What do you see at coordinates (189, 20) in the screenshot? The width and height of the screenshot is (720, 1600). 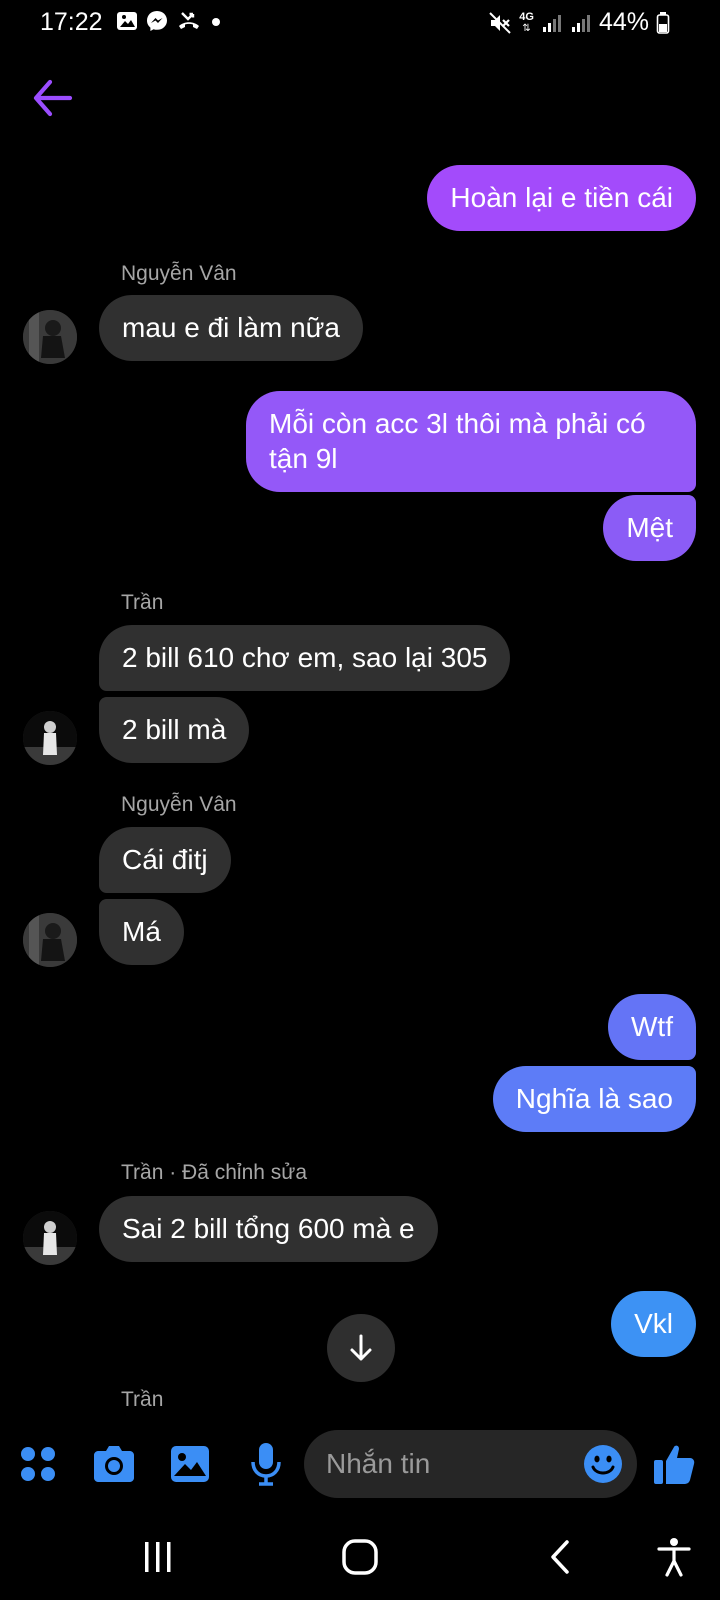 I see `missed-call-icon` at bounding box center [189, 20].